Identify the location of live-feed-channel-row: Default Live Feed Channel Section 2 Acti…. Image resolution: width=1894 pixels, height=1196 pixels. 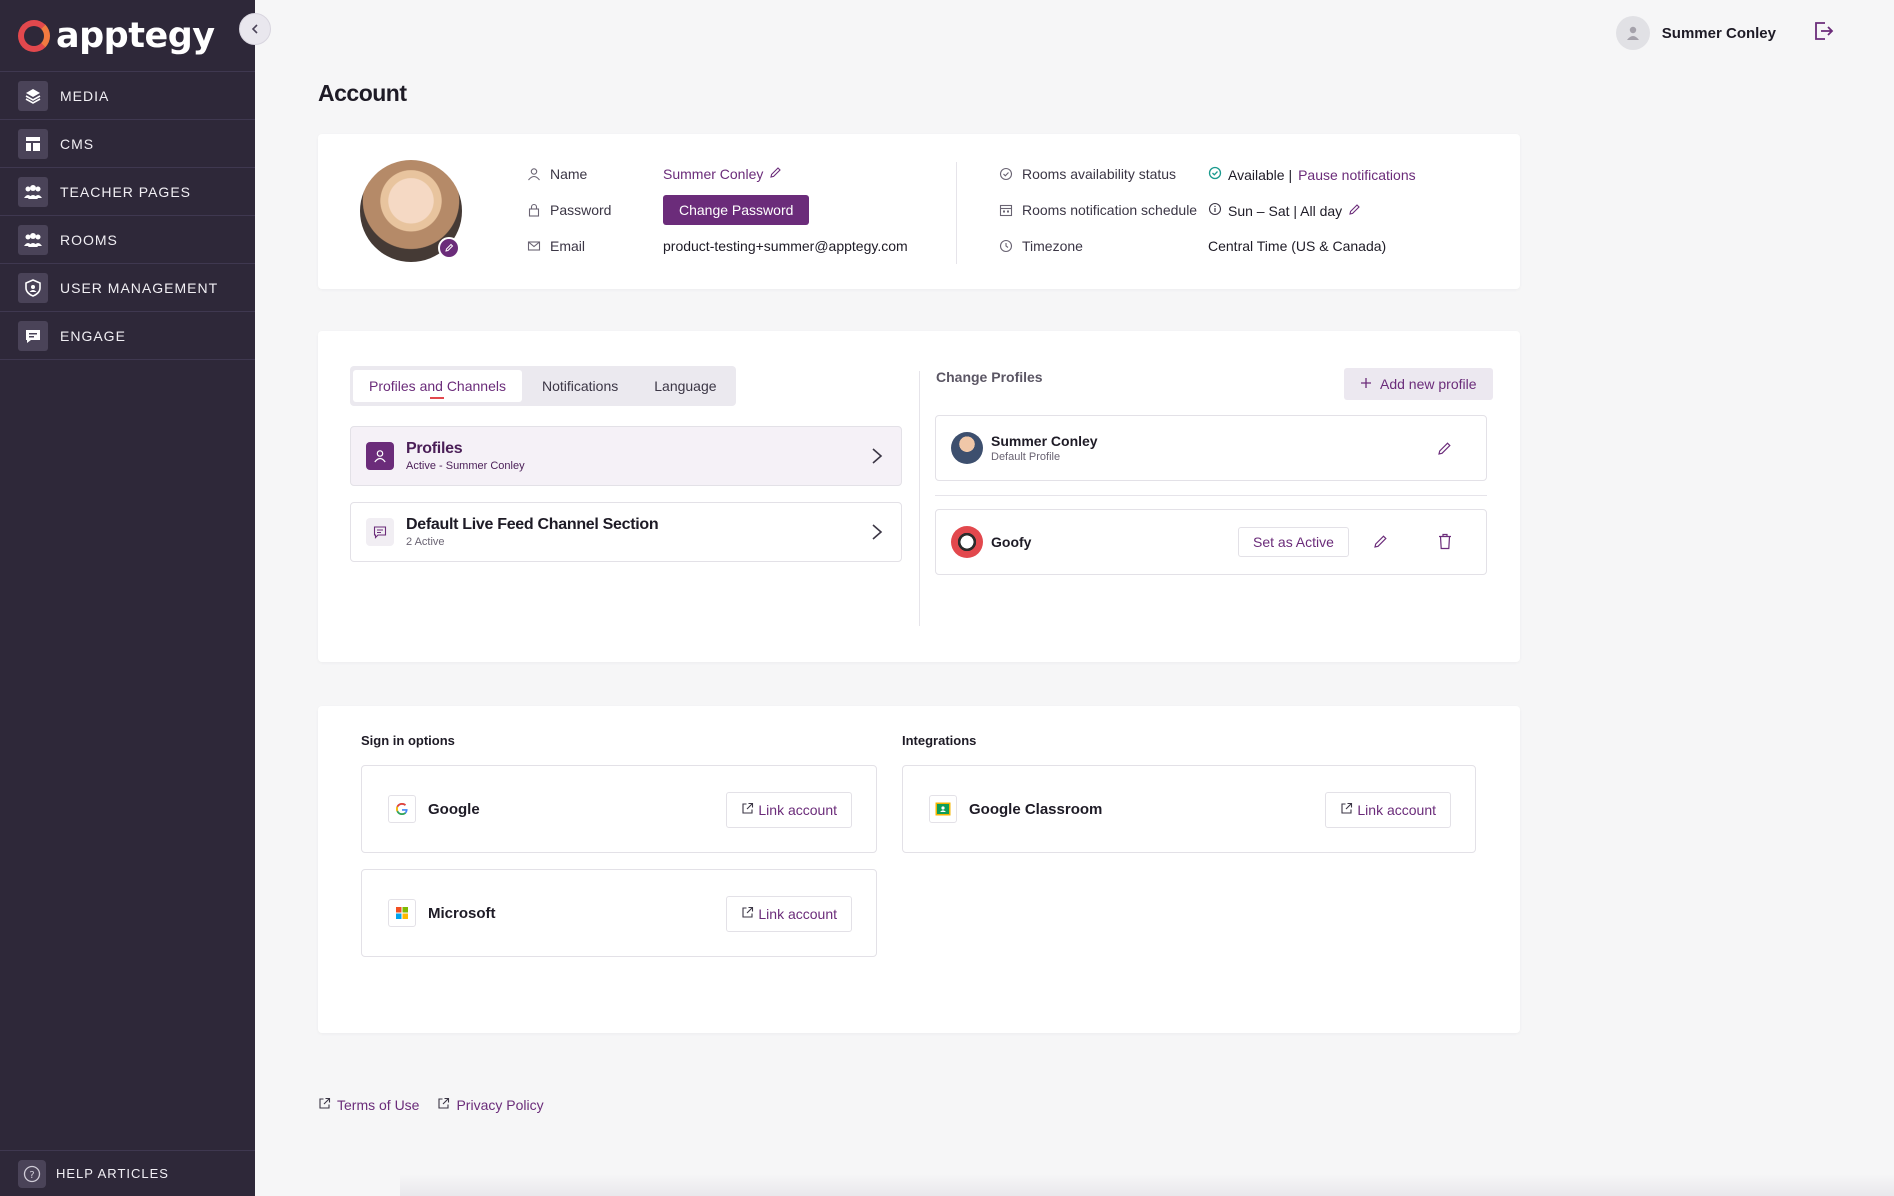
(626, 532).